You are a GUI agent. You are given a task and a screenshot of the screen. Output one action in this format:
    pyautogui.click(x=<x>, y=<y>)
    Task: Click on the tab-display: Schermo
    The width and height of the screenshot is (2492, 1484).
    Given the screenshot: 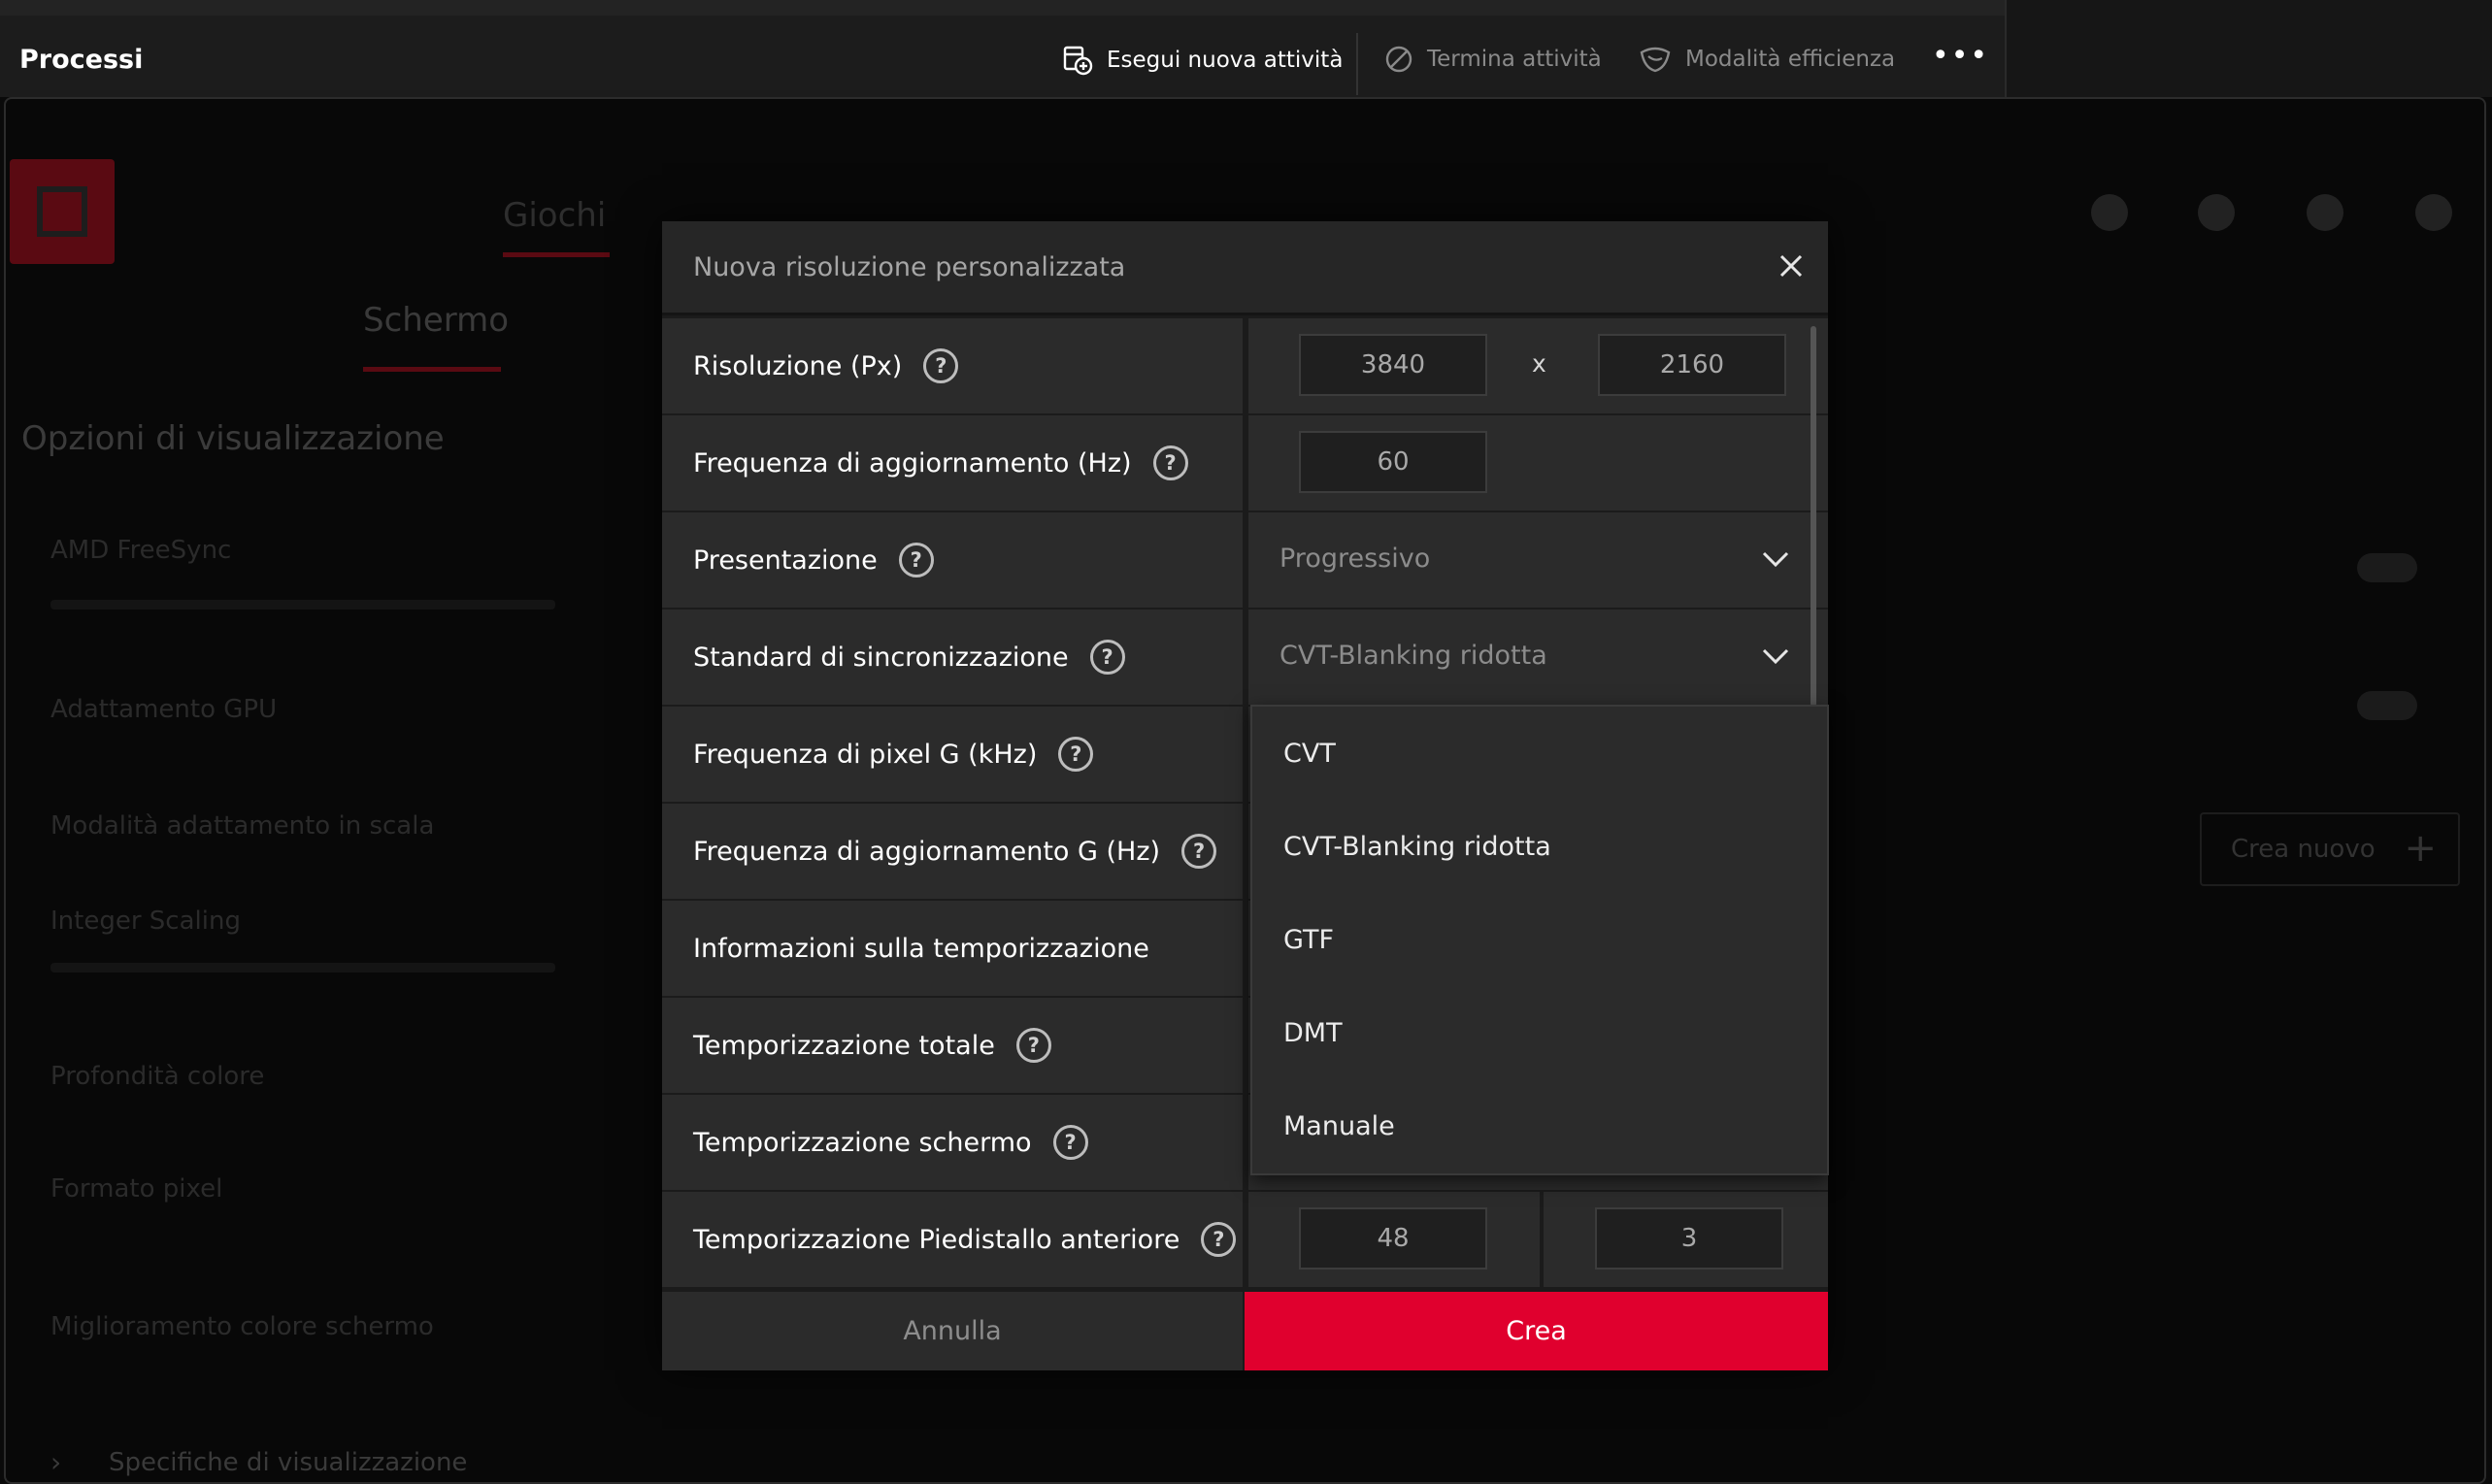 What is the action you would take?
    pyautogui.click(x=436, y=320)
    